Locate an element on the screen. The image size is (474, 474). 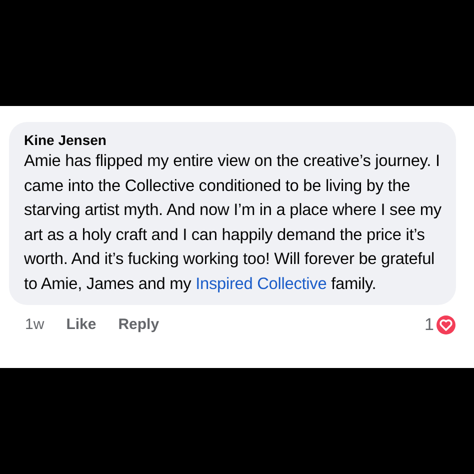
comment-time: 1w is located at coordinates (34, 325).